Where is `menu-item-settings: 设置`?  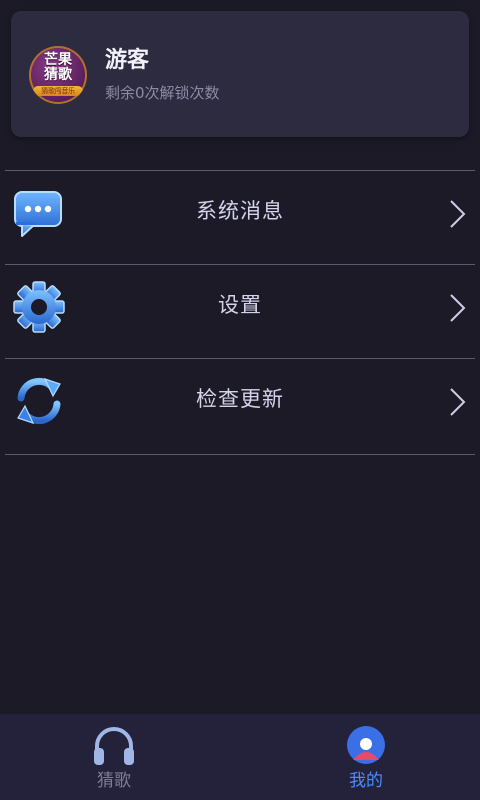
menu-item-settings: 设置 is located at coordinates (240, 308).